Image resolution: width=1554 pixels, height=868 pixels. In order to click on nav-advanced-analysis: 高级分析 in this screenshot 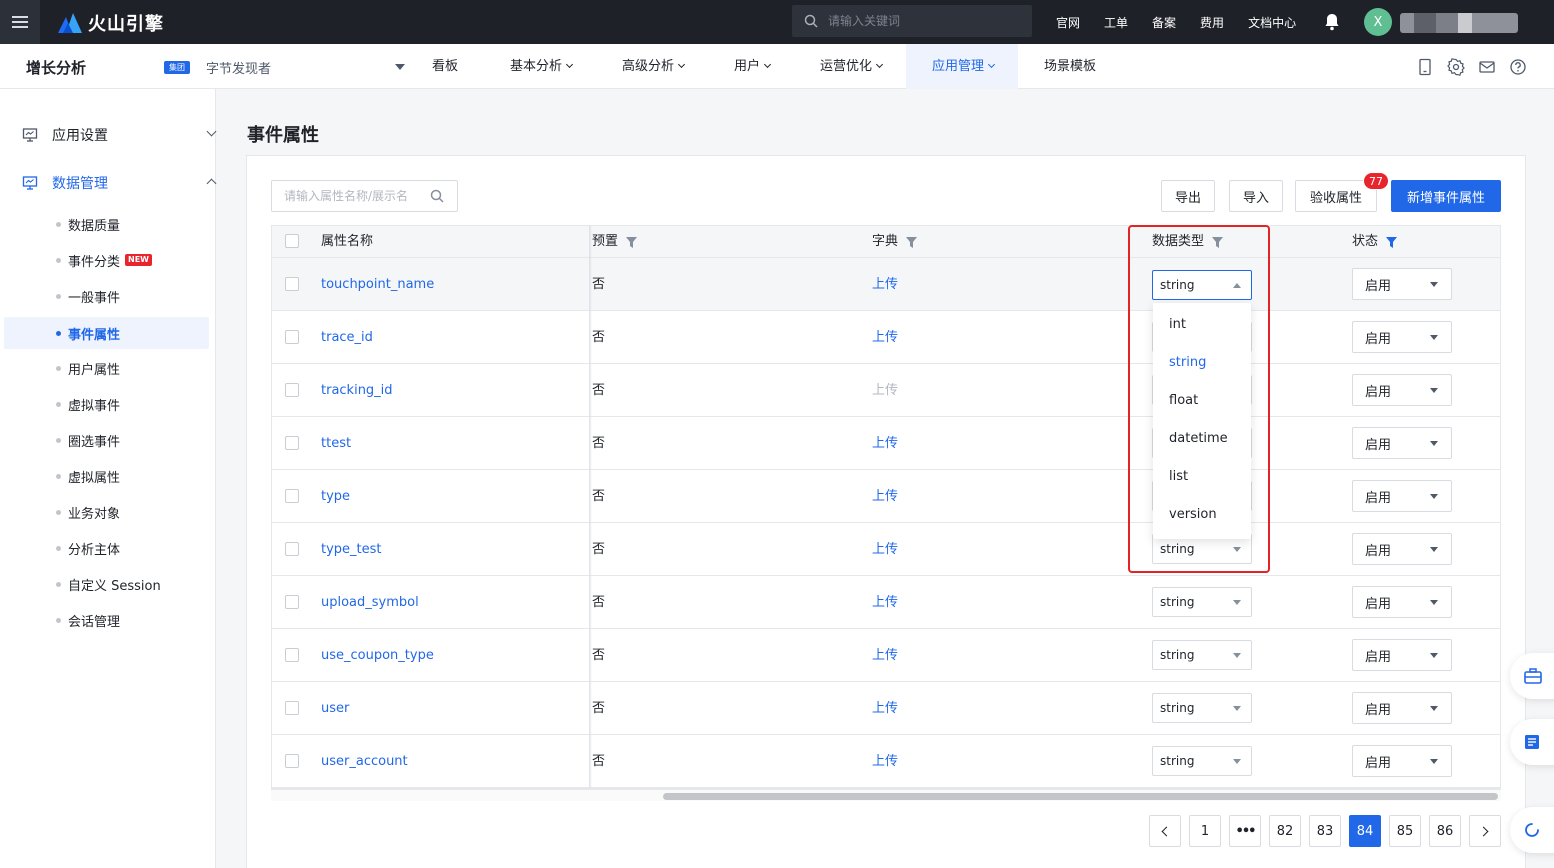, I will do `click(653, 66)`.